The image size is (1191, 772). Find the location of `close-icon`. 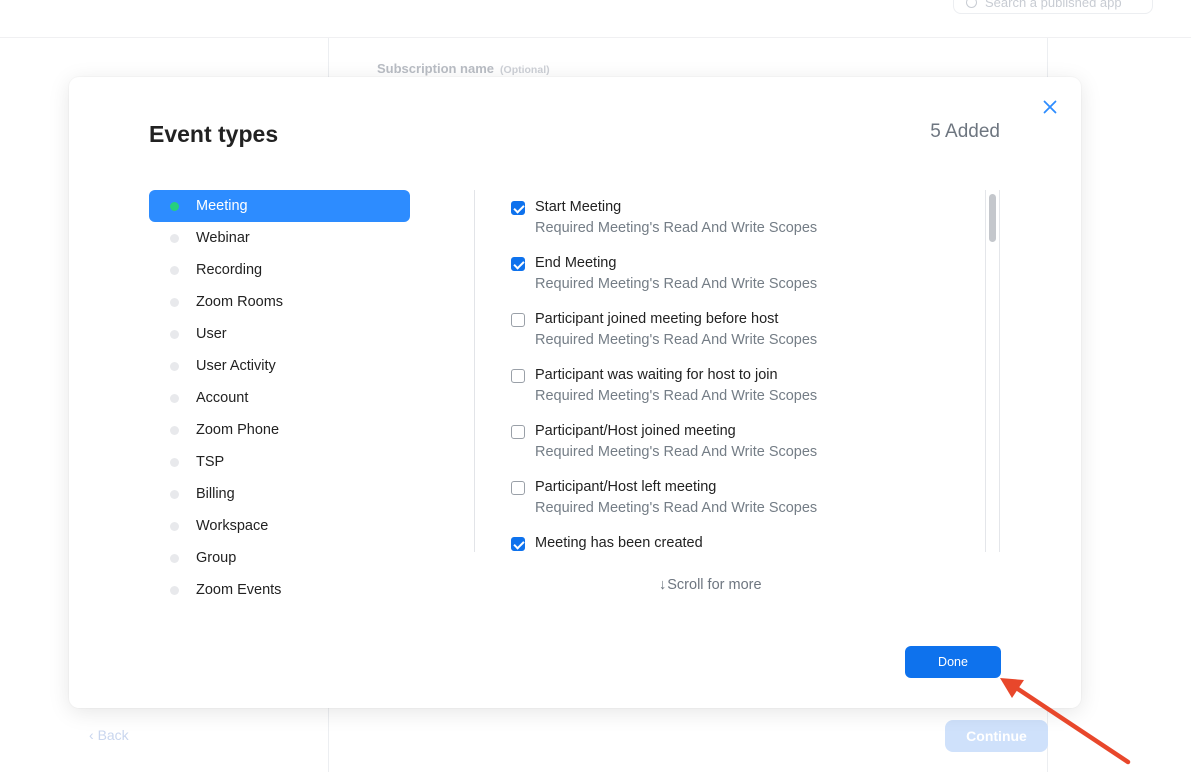

close-icon is located at coordinates (1050, 107).